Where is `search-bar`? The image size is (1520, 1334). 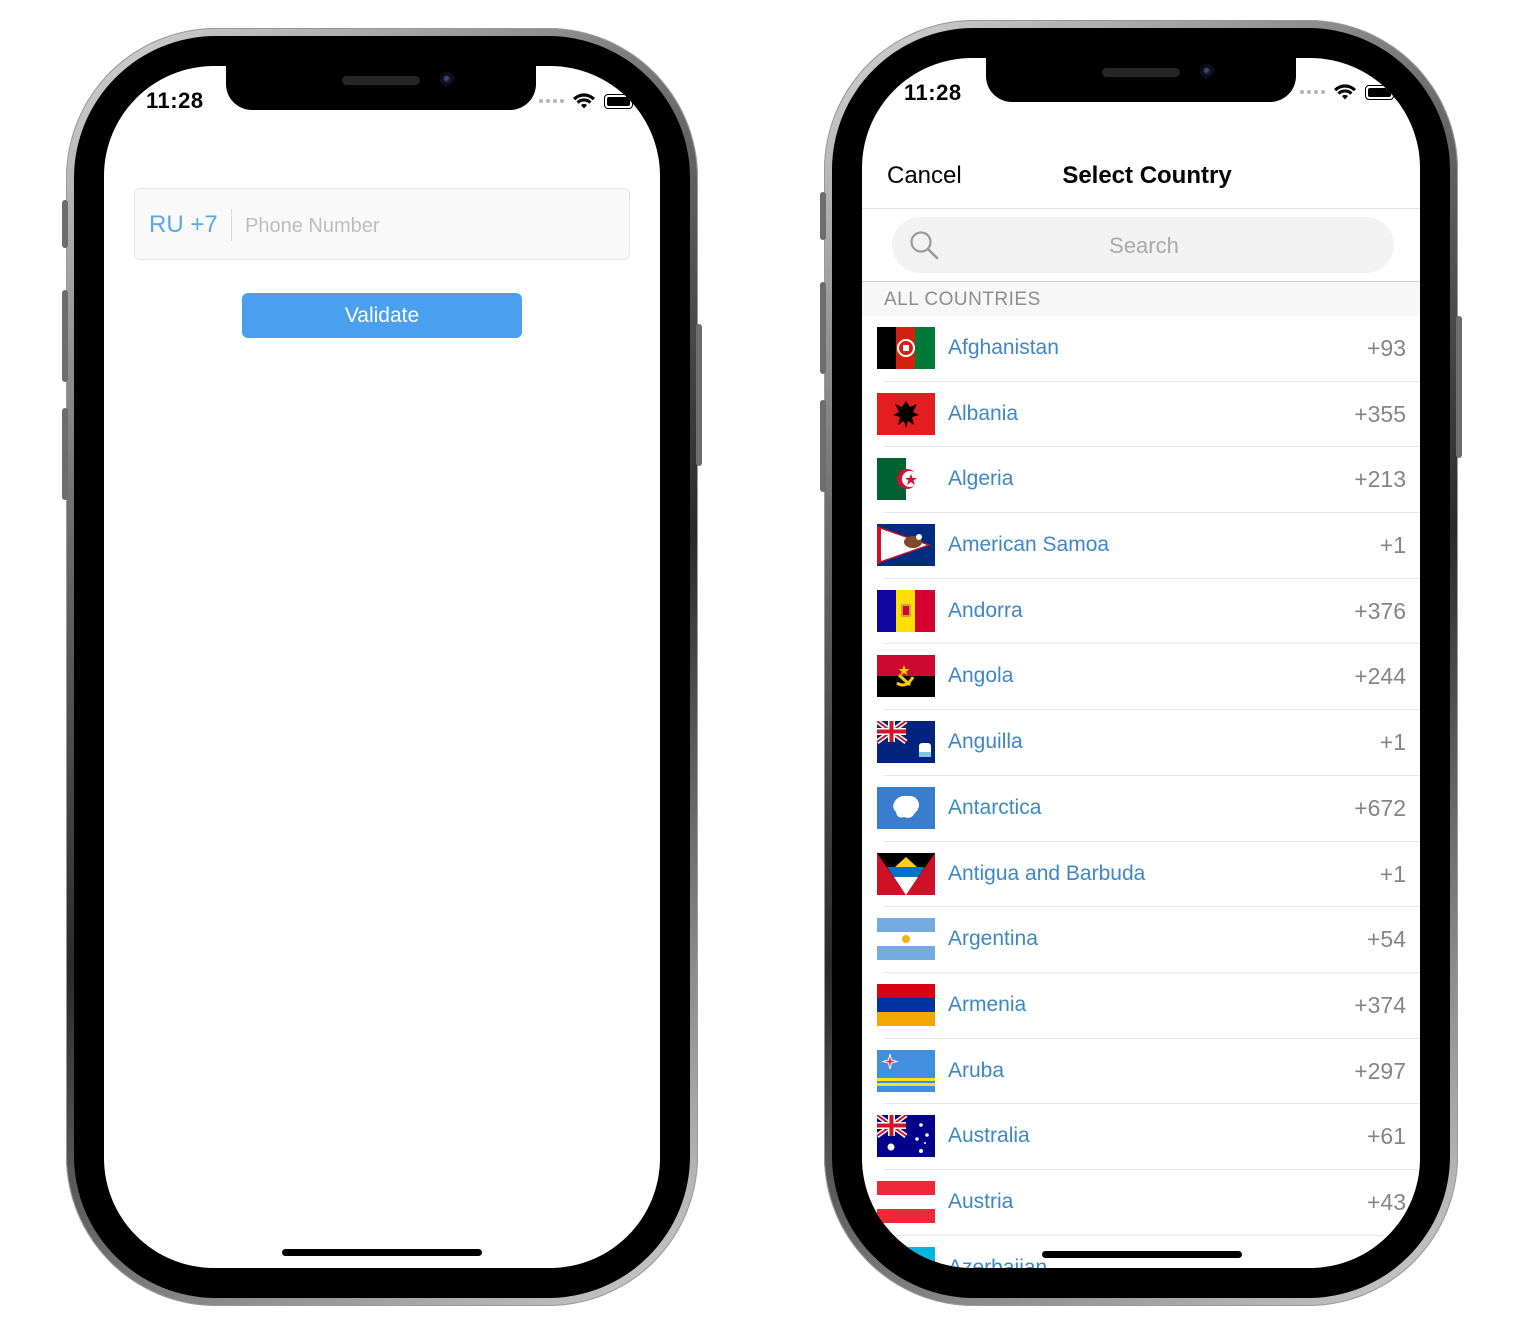 search-bar is located at coordinates (1141, 245).